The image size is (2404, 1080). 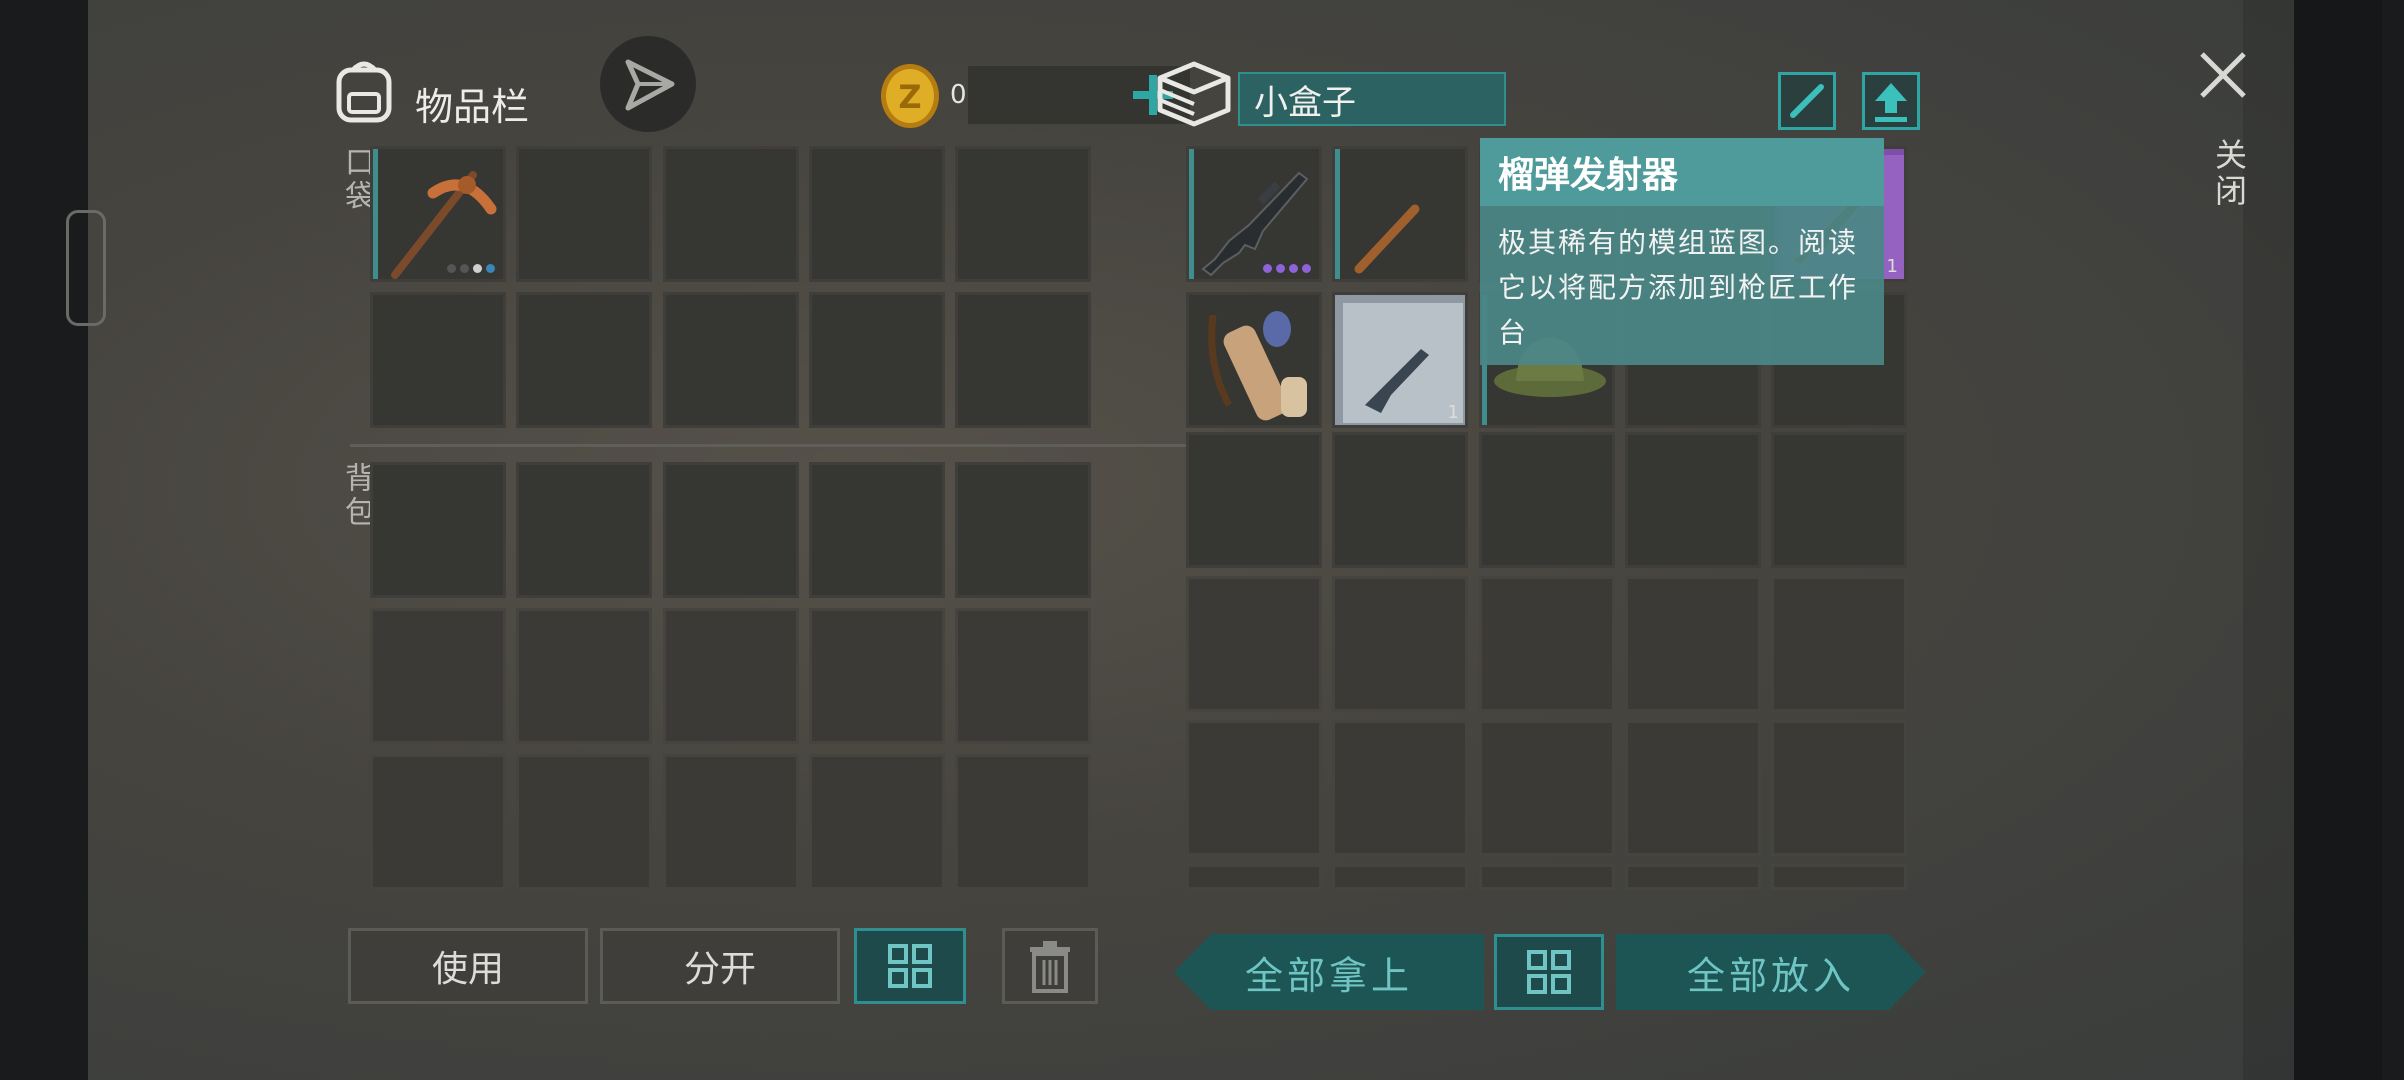 What do you see at coordinates (768, 445) in the screenshot?
I see `section-divider` at bounding box center [768, 445].